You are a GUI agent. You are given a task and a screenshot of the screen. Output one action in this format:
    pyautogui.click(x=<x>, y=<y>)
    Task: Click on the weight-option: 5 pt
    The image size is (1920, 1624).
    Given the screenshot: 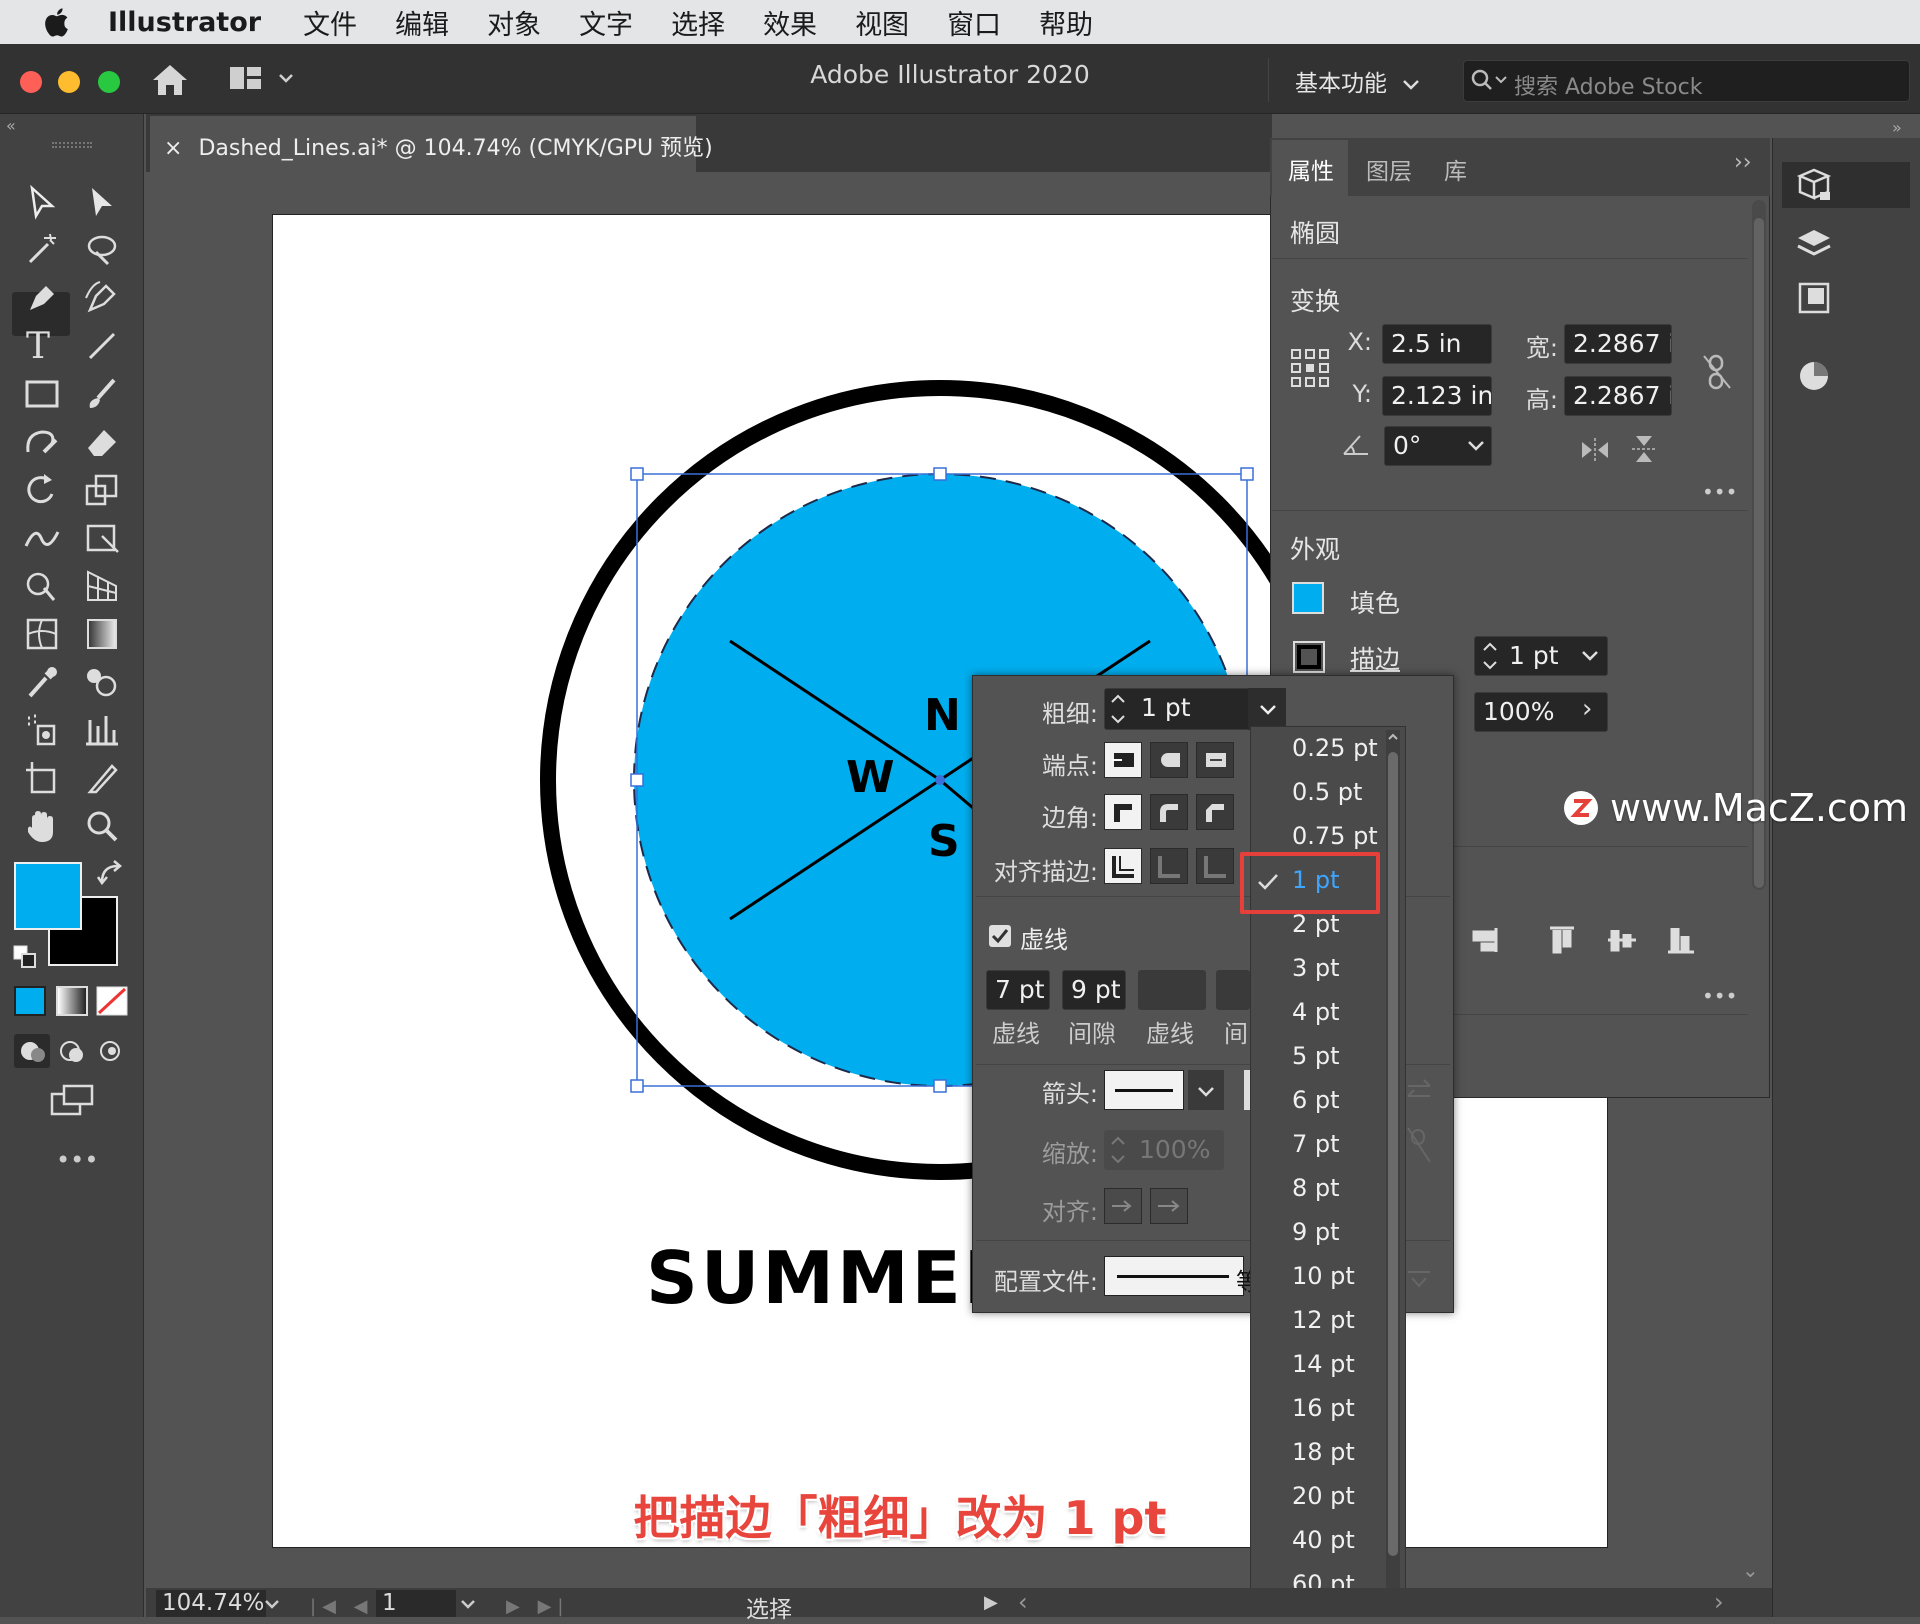 What is the action you would take?
    pyautogui.click(x=1316, y=1056)
    